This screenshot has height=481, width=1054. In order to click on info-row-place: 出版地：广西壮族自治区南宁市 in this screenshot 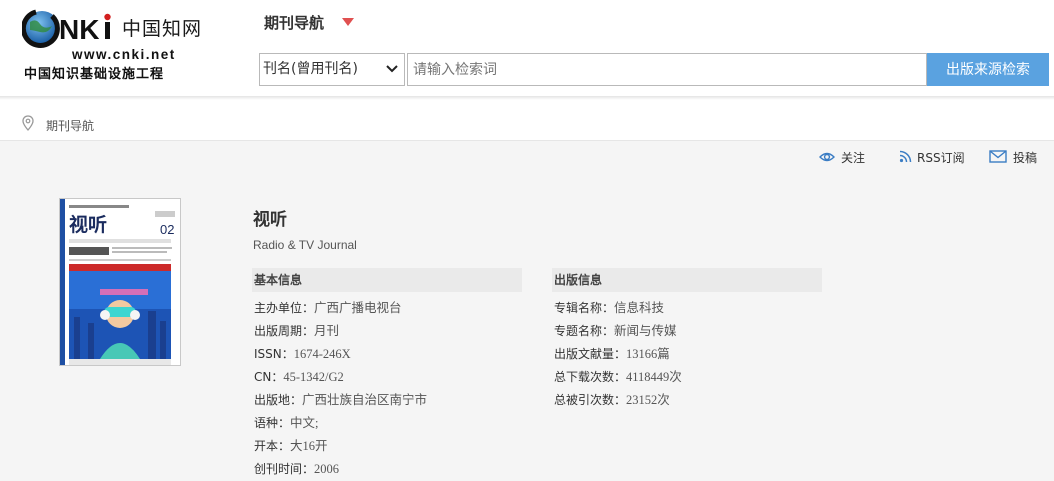, I will do `click(340, 400)`.